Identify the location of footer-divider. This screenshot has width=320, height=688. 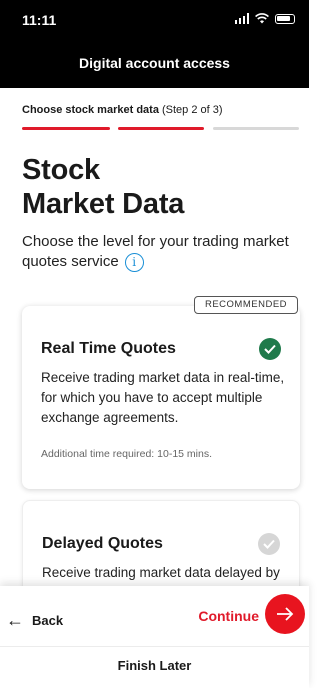
(154, 646).